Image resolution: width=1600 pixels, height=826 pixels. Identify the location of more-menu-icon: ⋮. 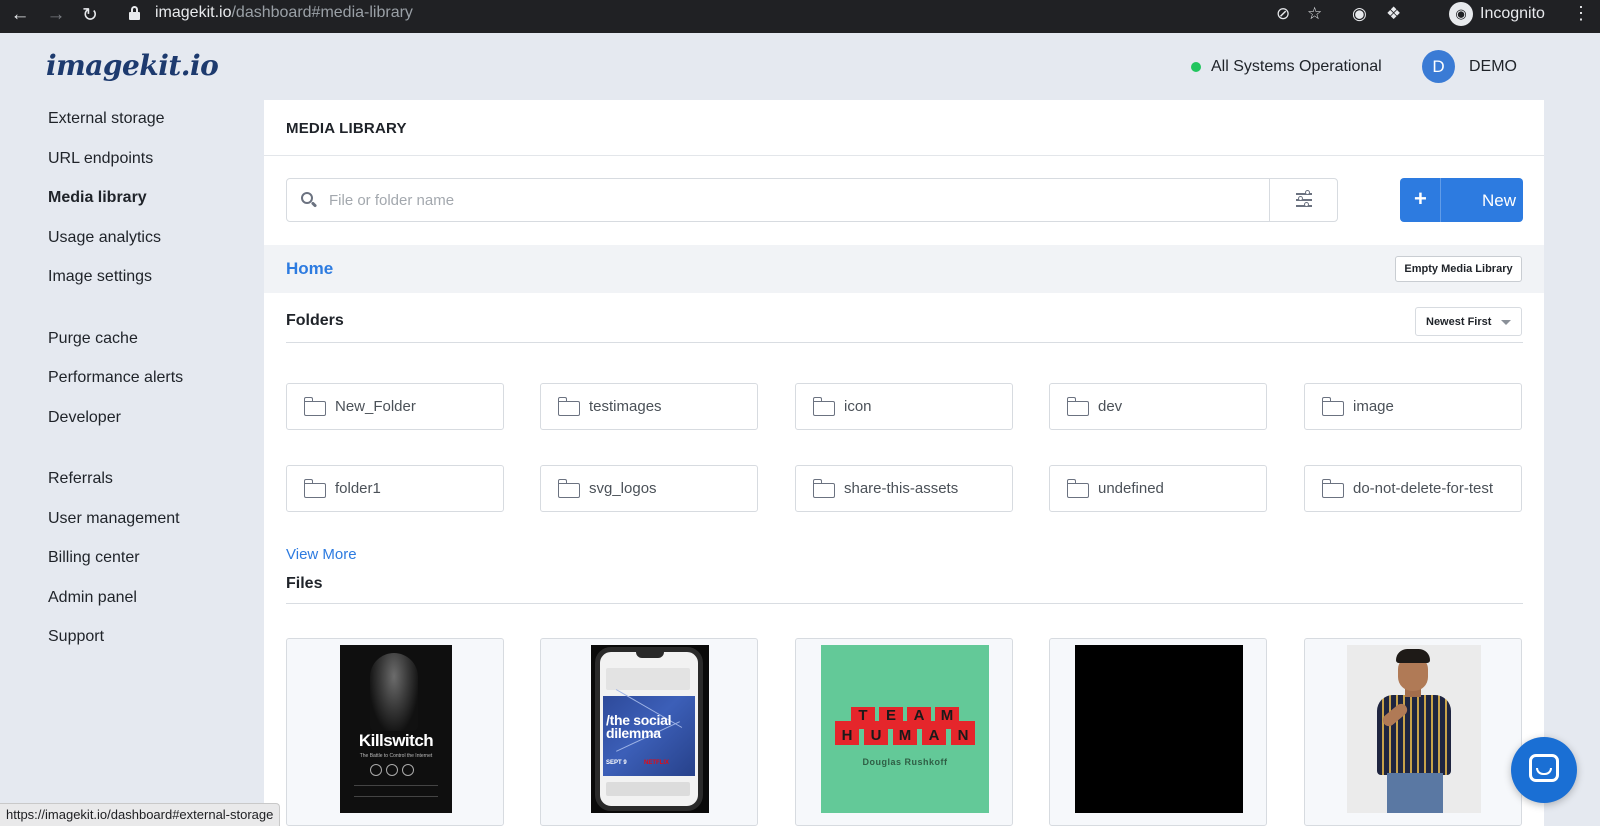
(1581, 13).